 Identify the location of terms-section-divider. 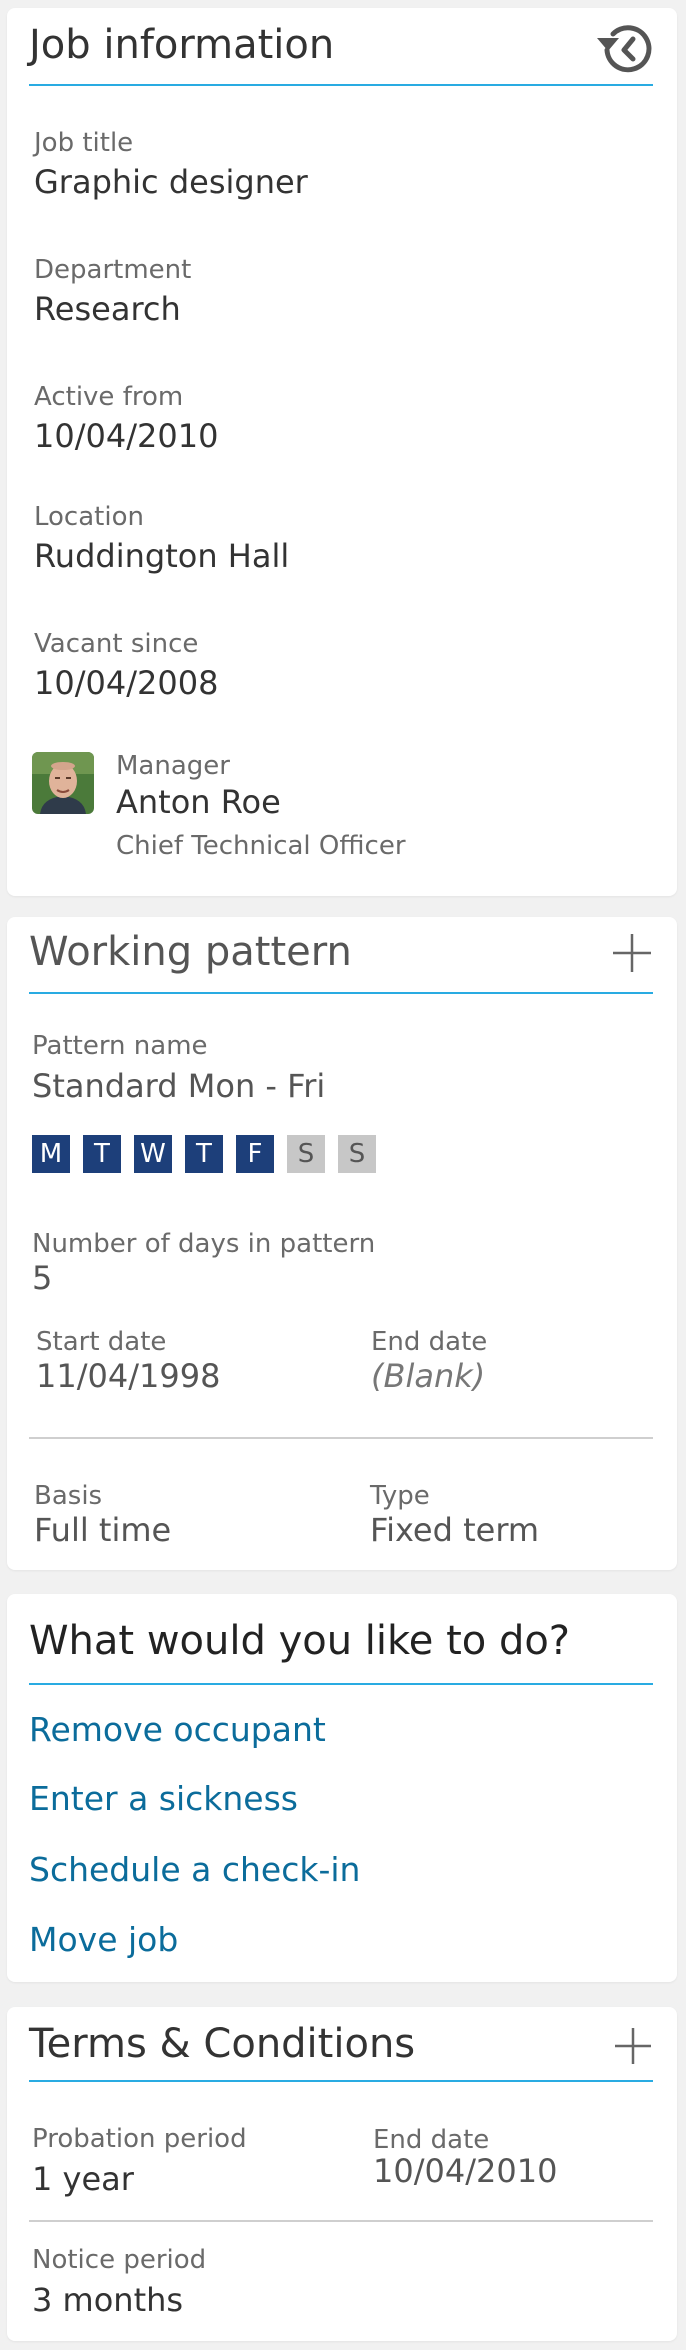
(341, 2221).